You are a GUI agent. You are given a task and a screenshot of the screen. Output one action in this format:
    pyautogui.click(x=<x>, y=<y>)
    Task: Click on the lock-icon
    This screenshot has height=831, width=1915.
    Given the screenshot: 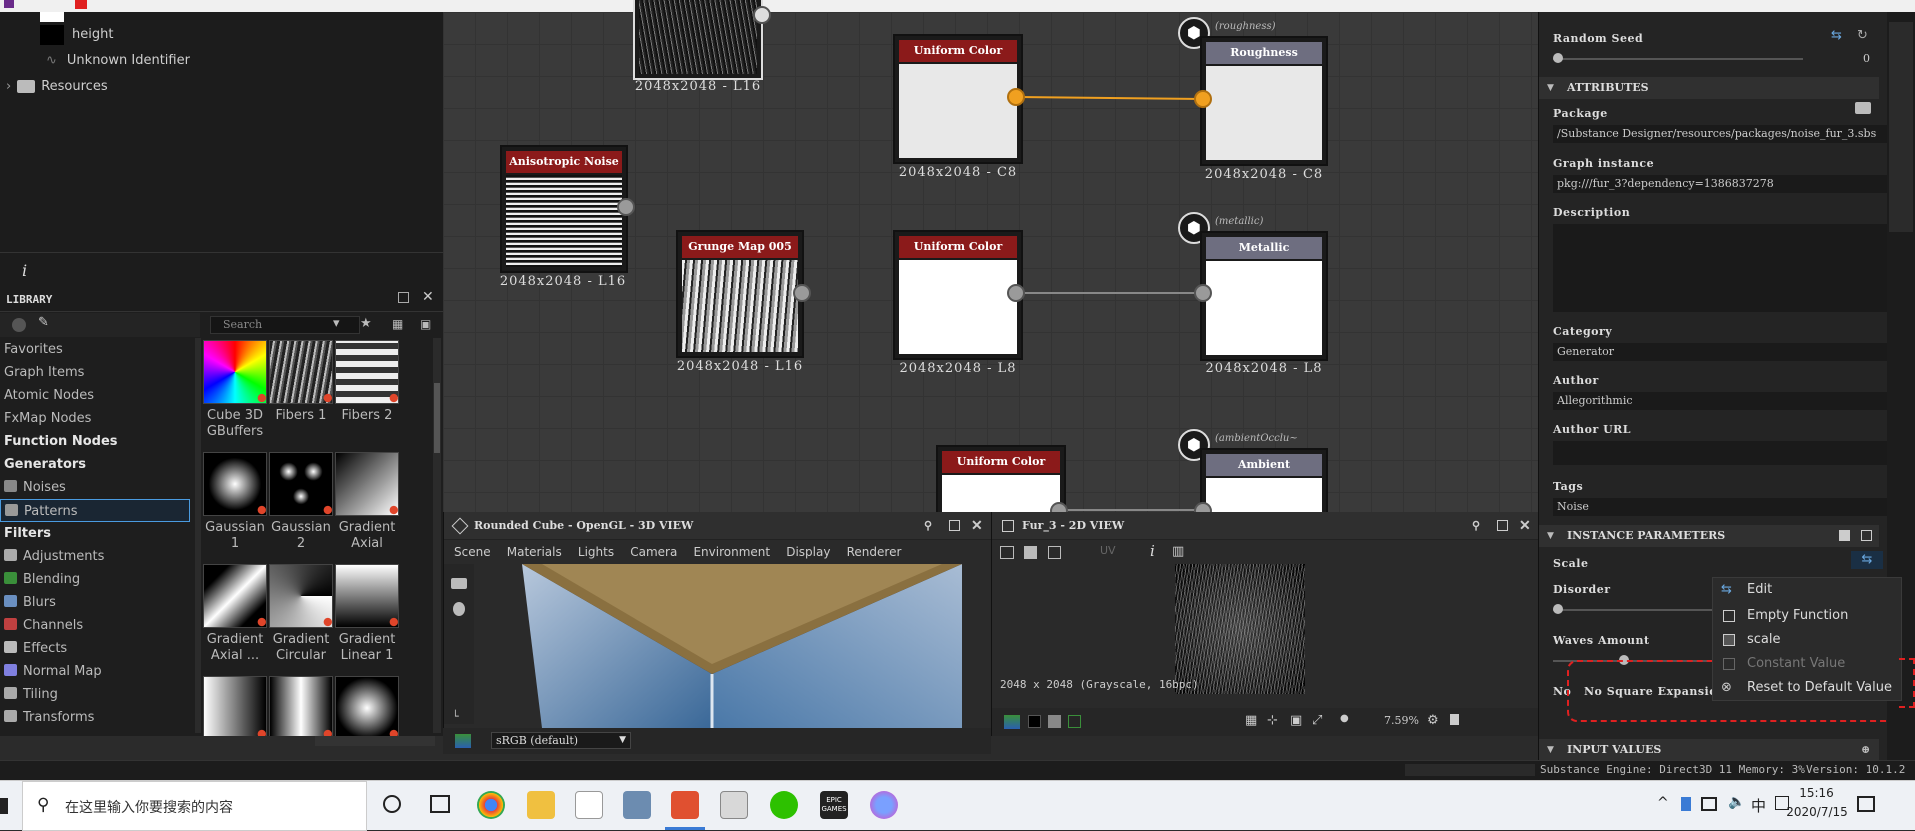 What is the action you would take?
    pyautogui.click(x=1454, y=719)
    